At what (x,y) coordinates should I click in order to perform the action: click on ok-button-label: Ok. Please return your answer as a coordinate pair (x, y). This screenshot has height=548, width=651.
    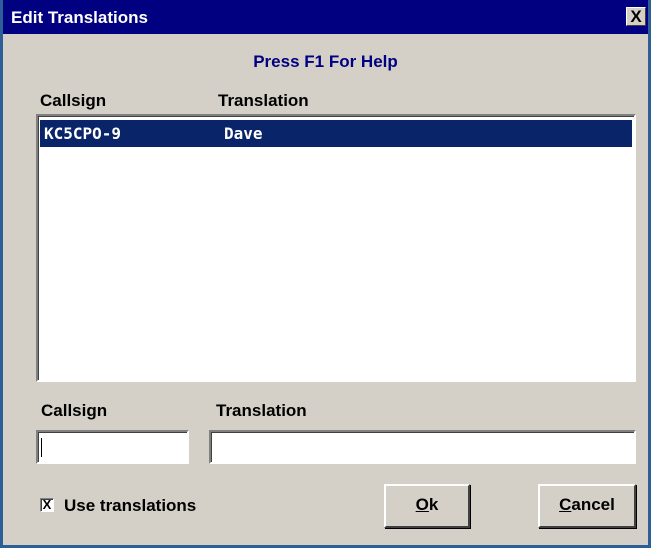
    Looking at the image, I should click on (427, 504).